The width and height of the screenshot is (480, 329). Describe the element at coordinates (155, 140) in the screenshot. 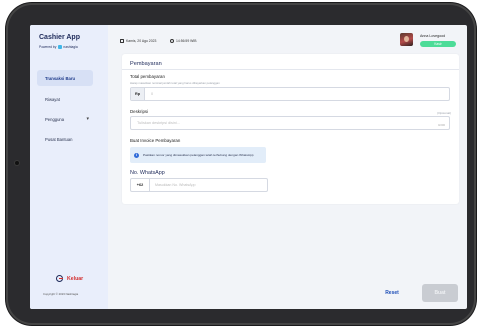

I see `invoice-label: Buat Invoice Pembayaran` at that location.